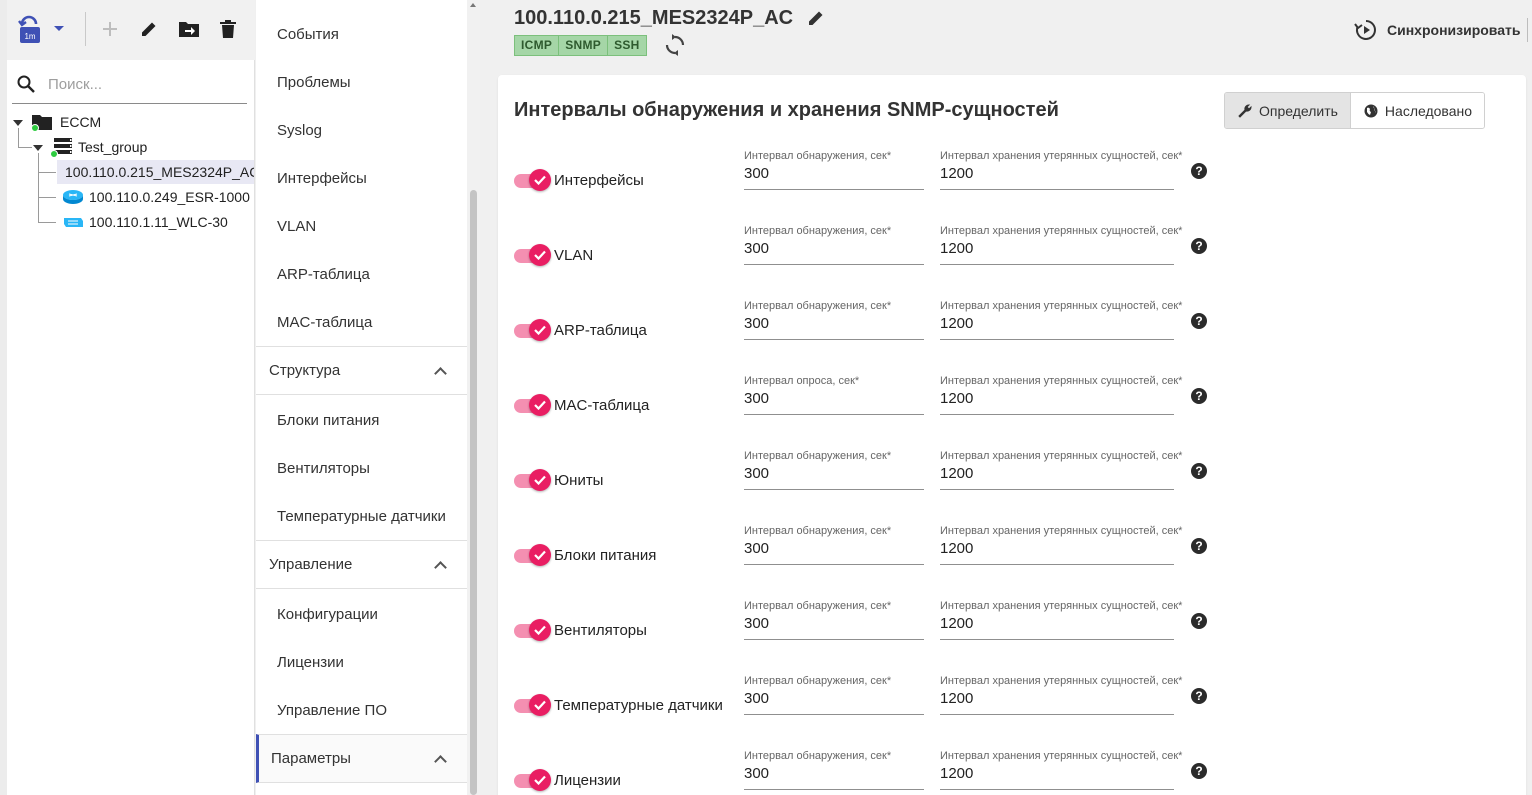 This screenshot has width=1532, height=795. Describe the element at coordinates (361, 34) in the screenshot. I see `nav-item-events: События` at that location.